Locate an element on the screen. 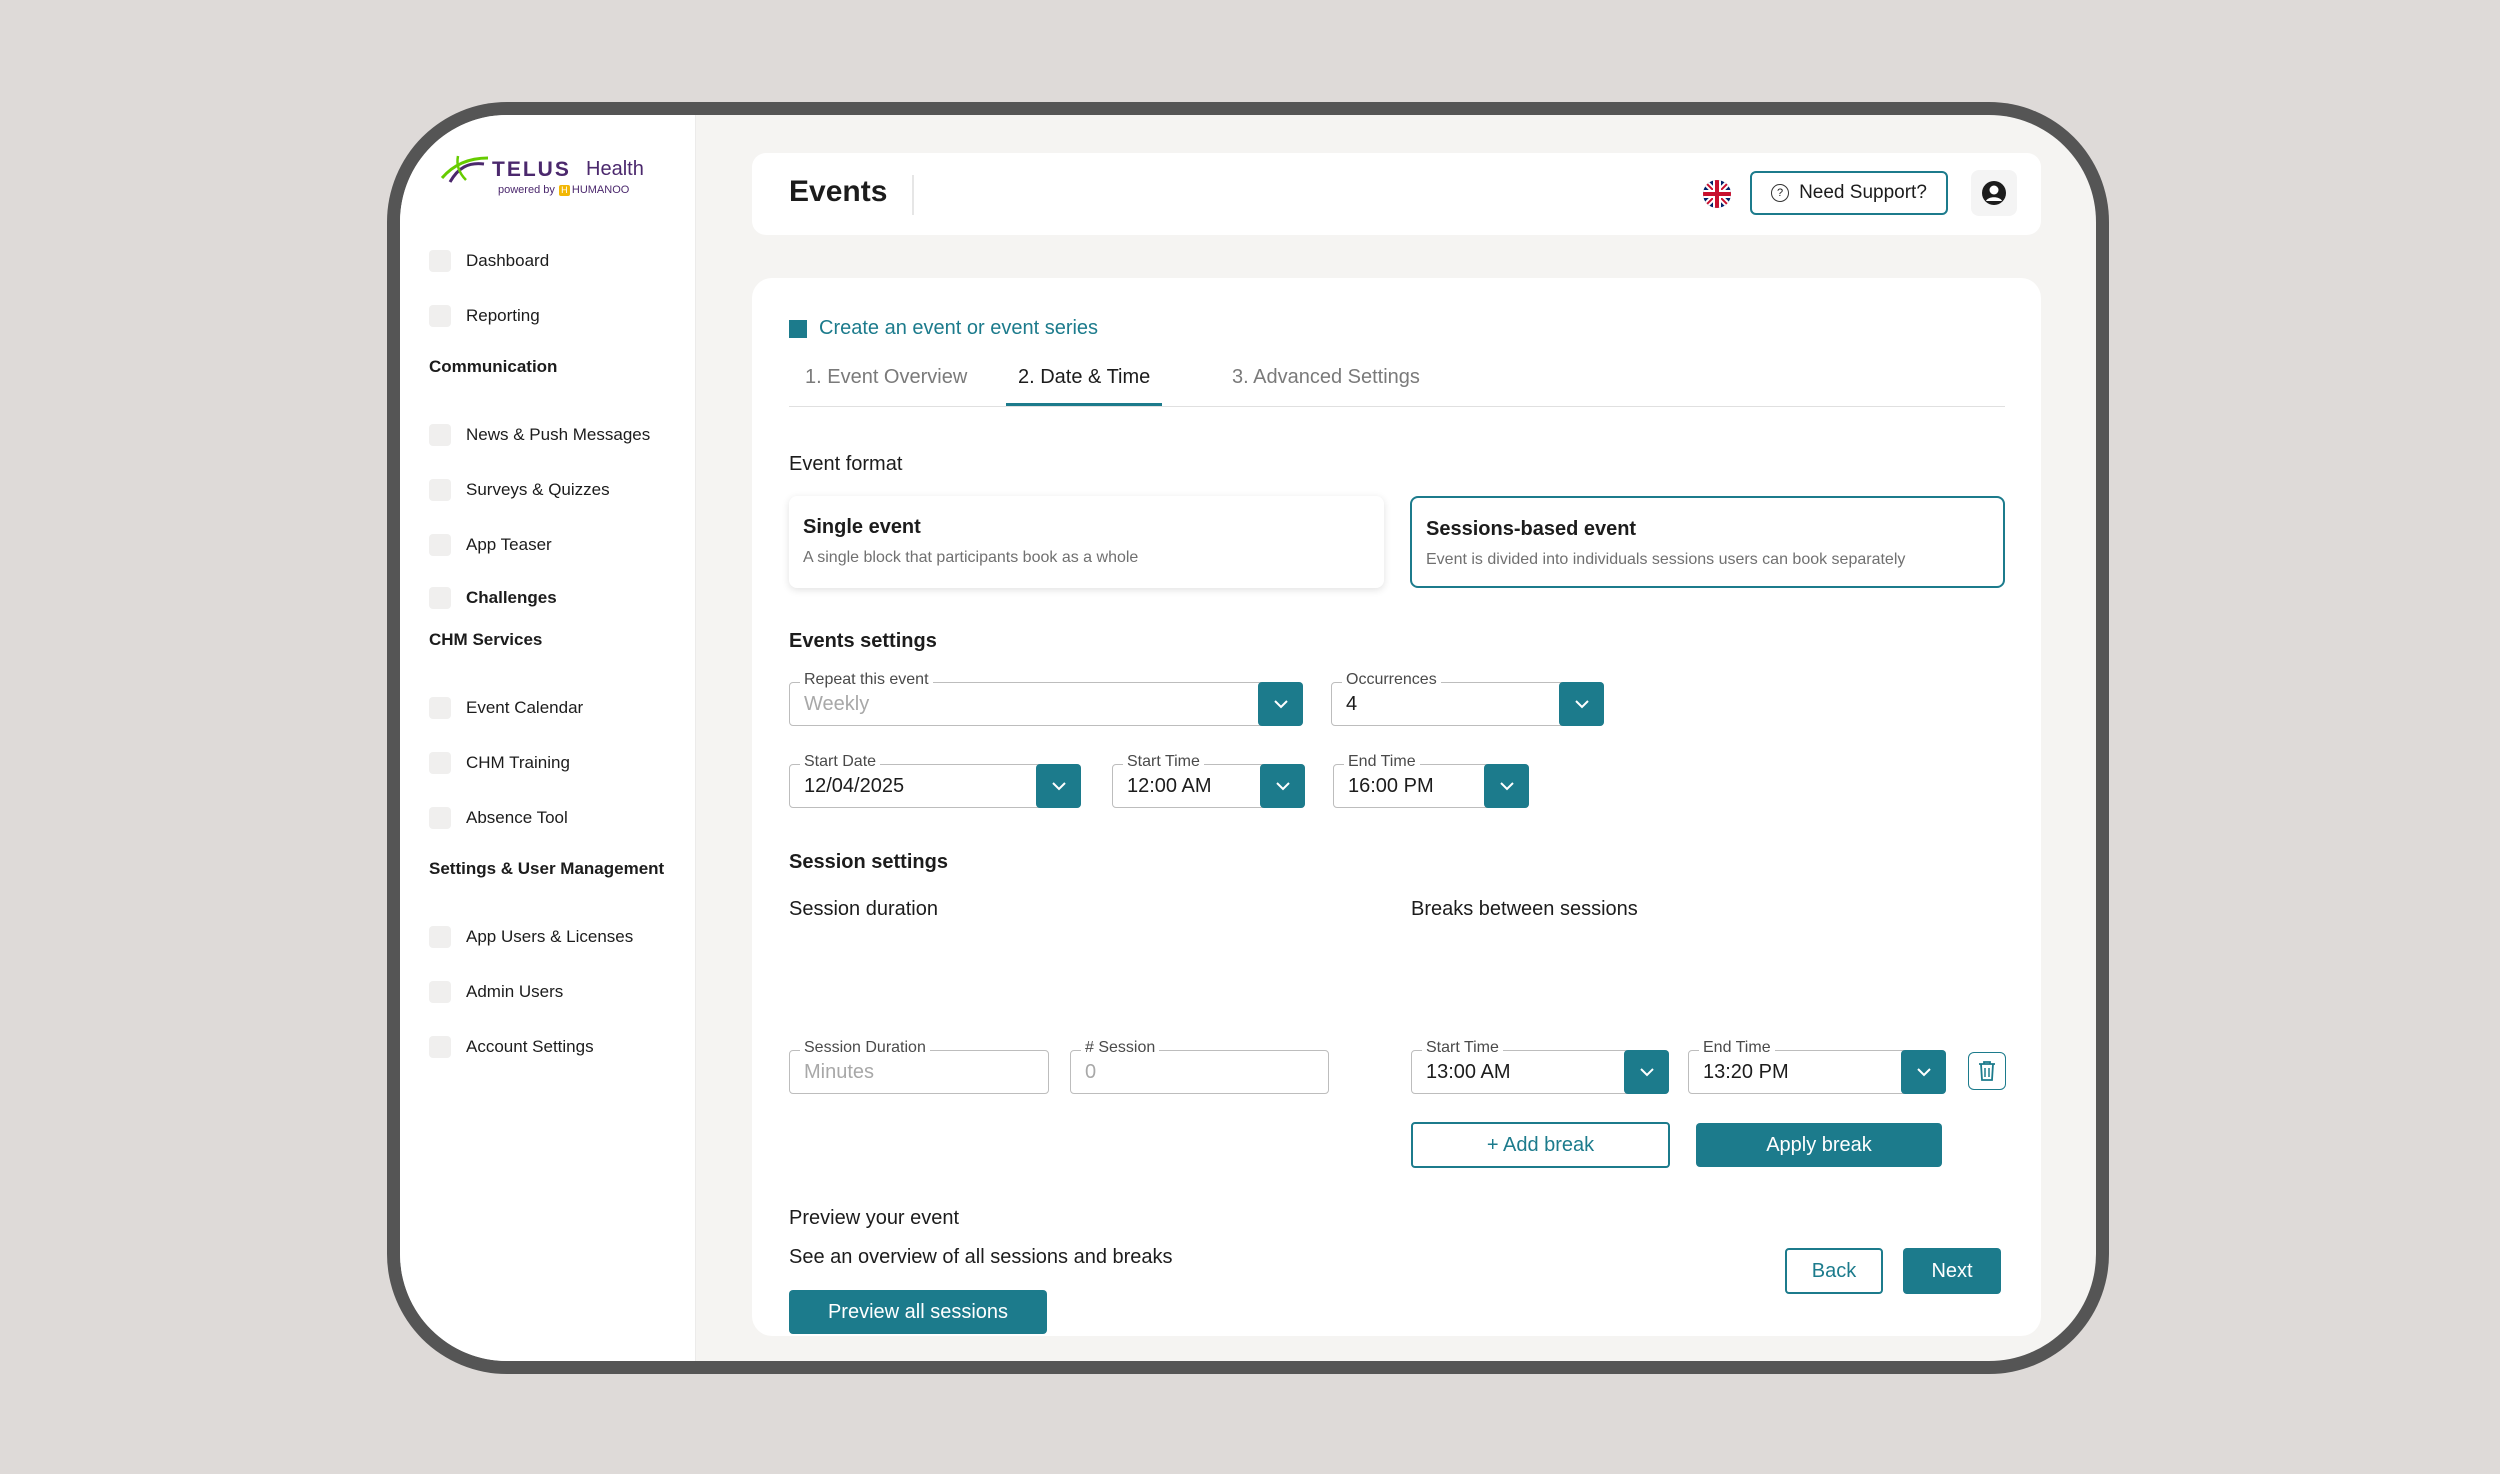  users-icon is located at coordinates (440, 937).